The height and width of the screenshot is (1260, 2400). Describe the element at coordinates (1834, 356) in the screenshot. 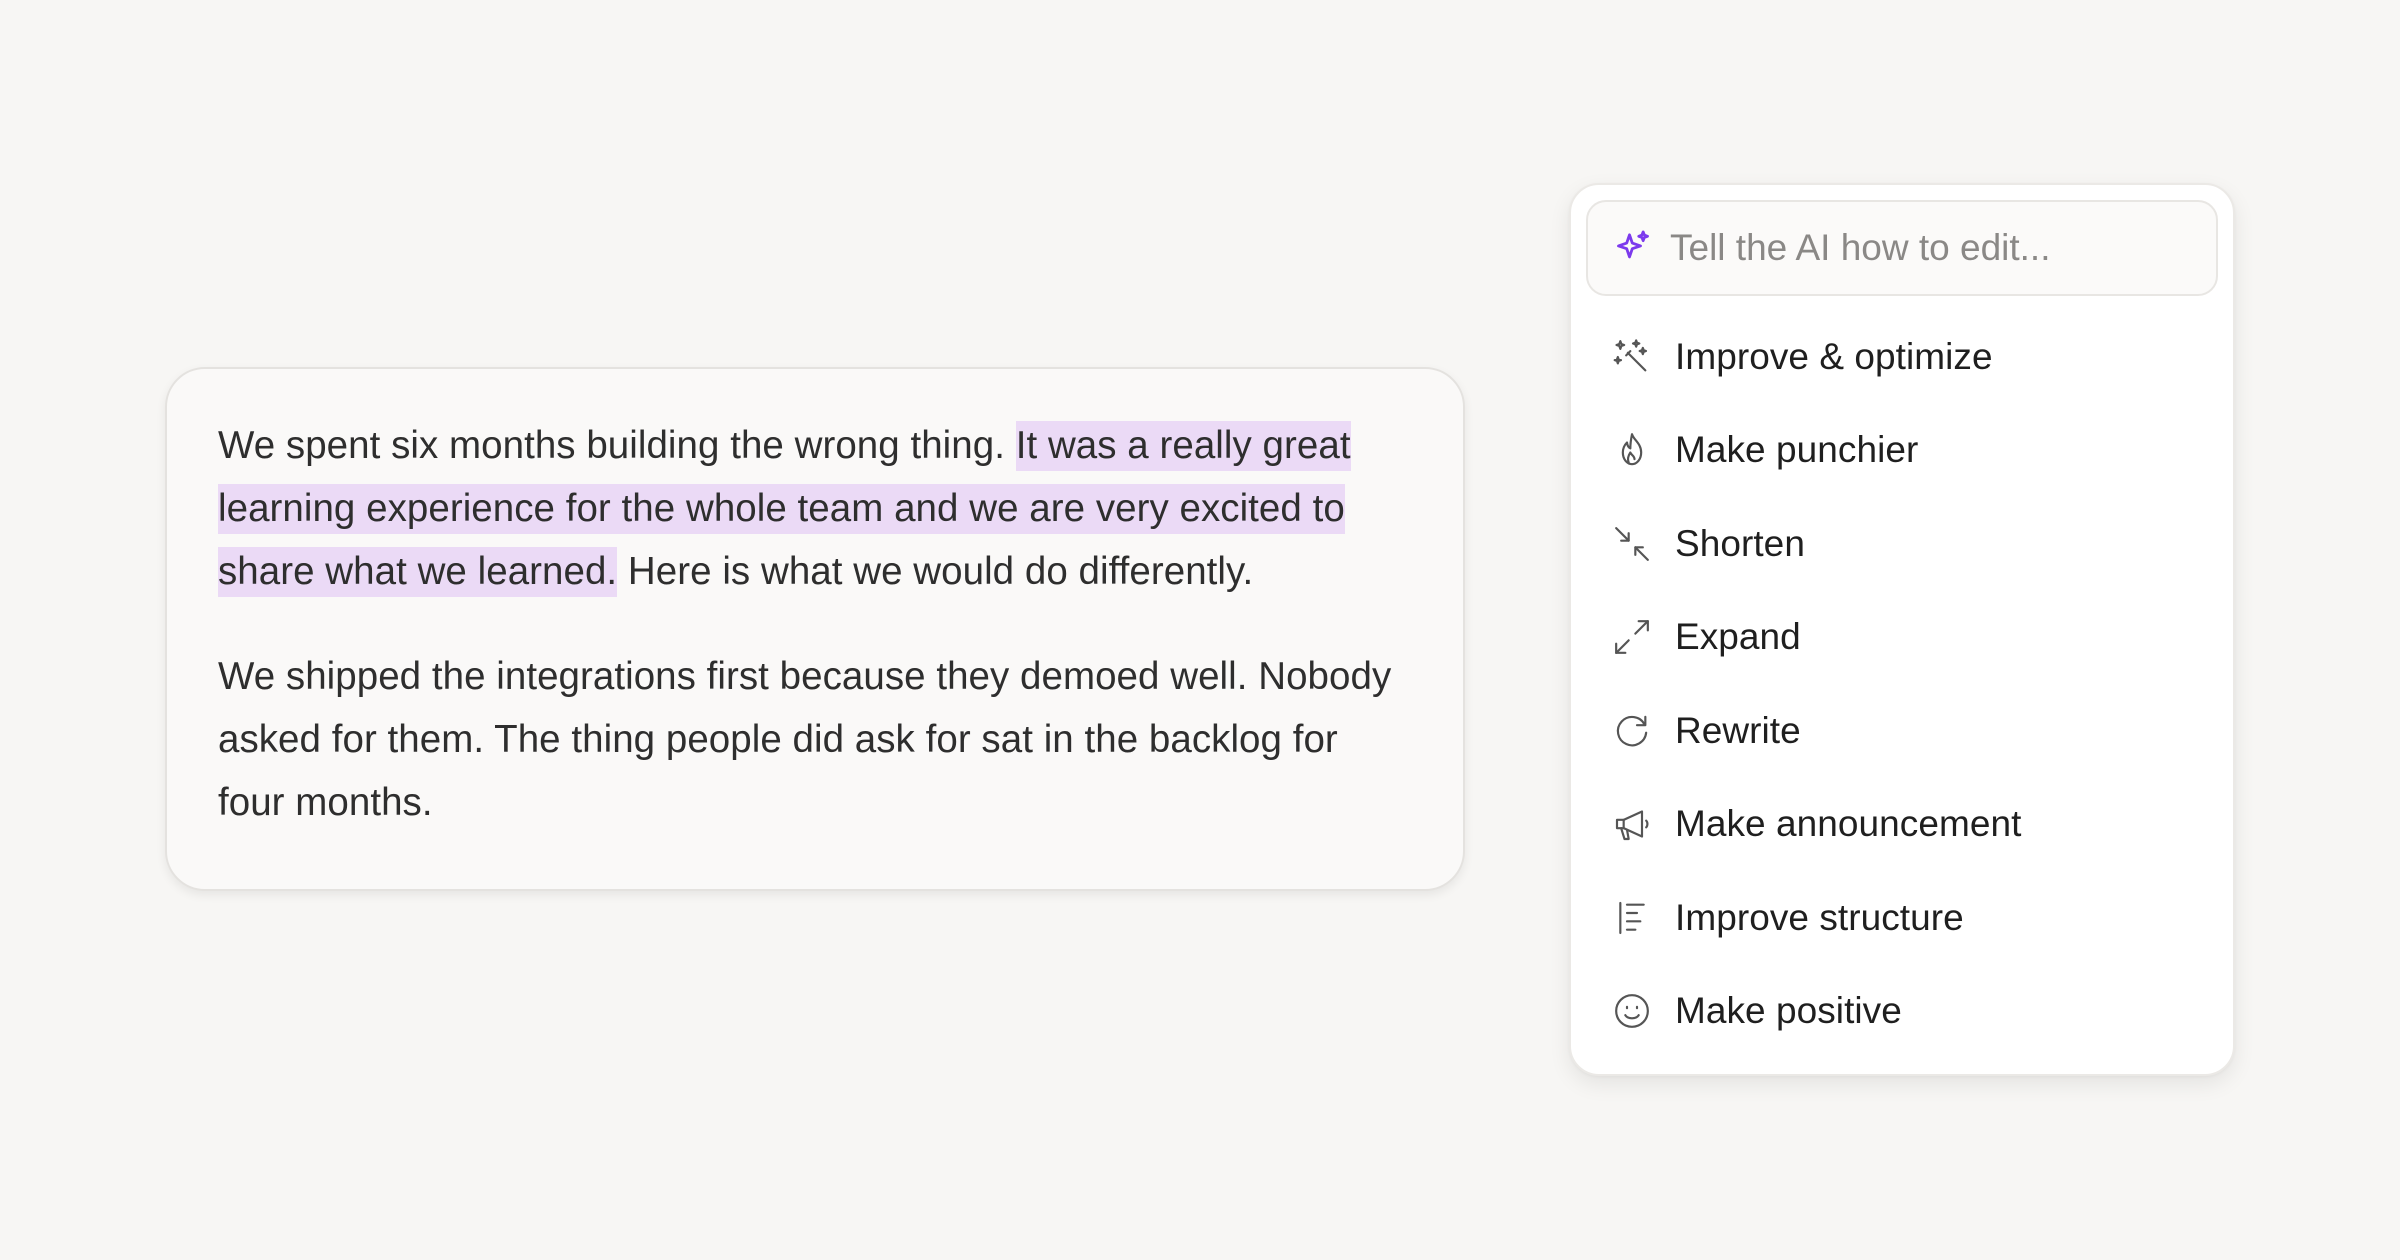

I see `menu-item-label: Improve & optimize` at that location.